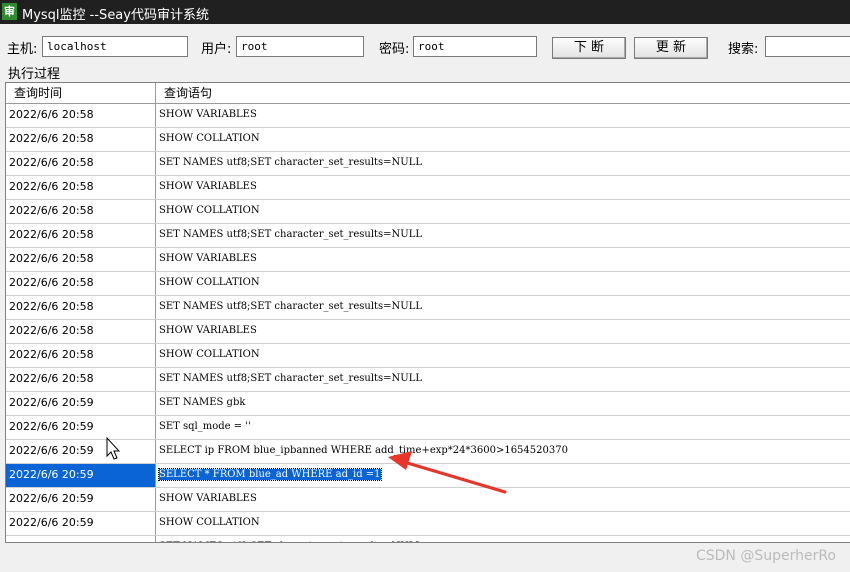 The image size is (850, 572). Describe the element at coordinates (394, 49) in the screenshot. I see `password-label: 密码:` at that location.